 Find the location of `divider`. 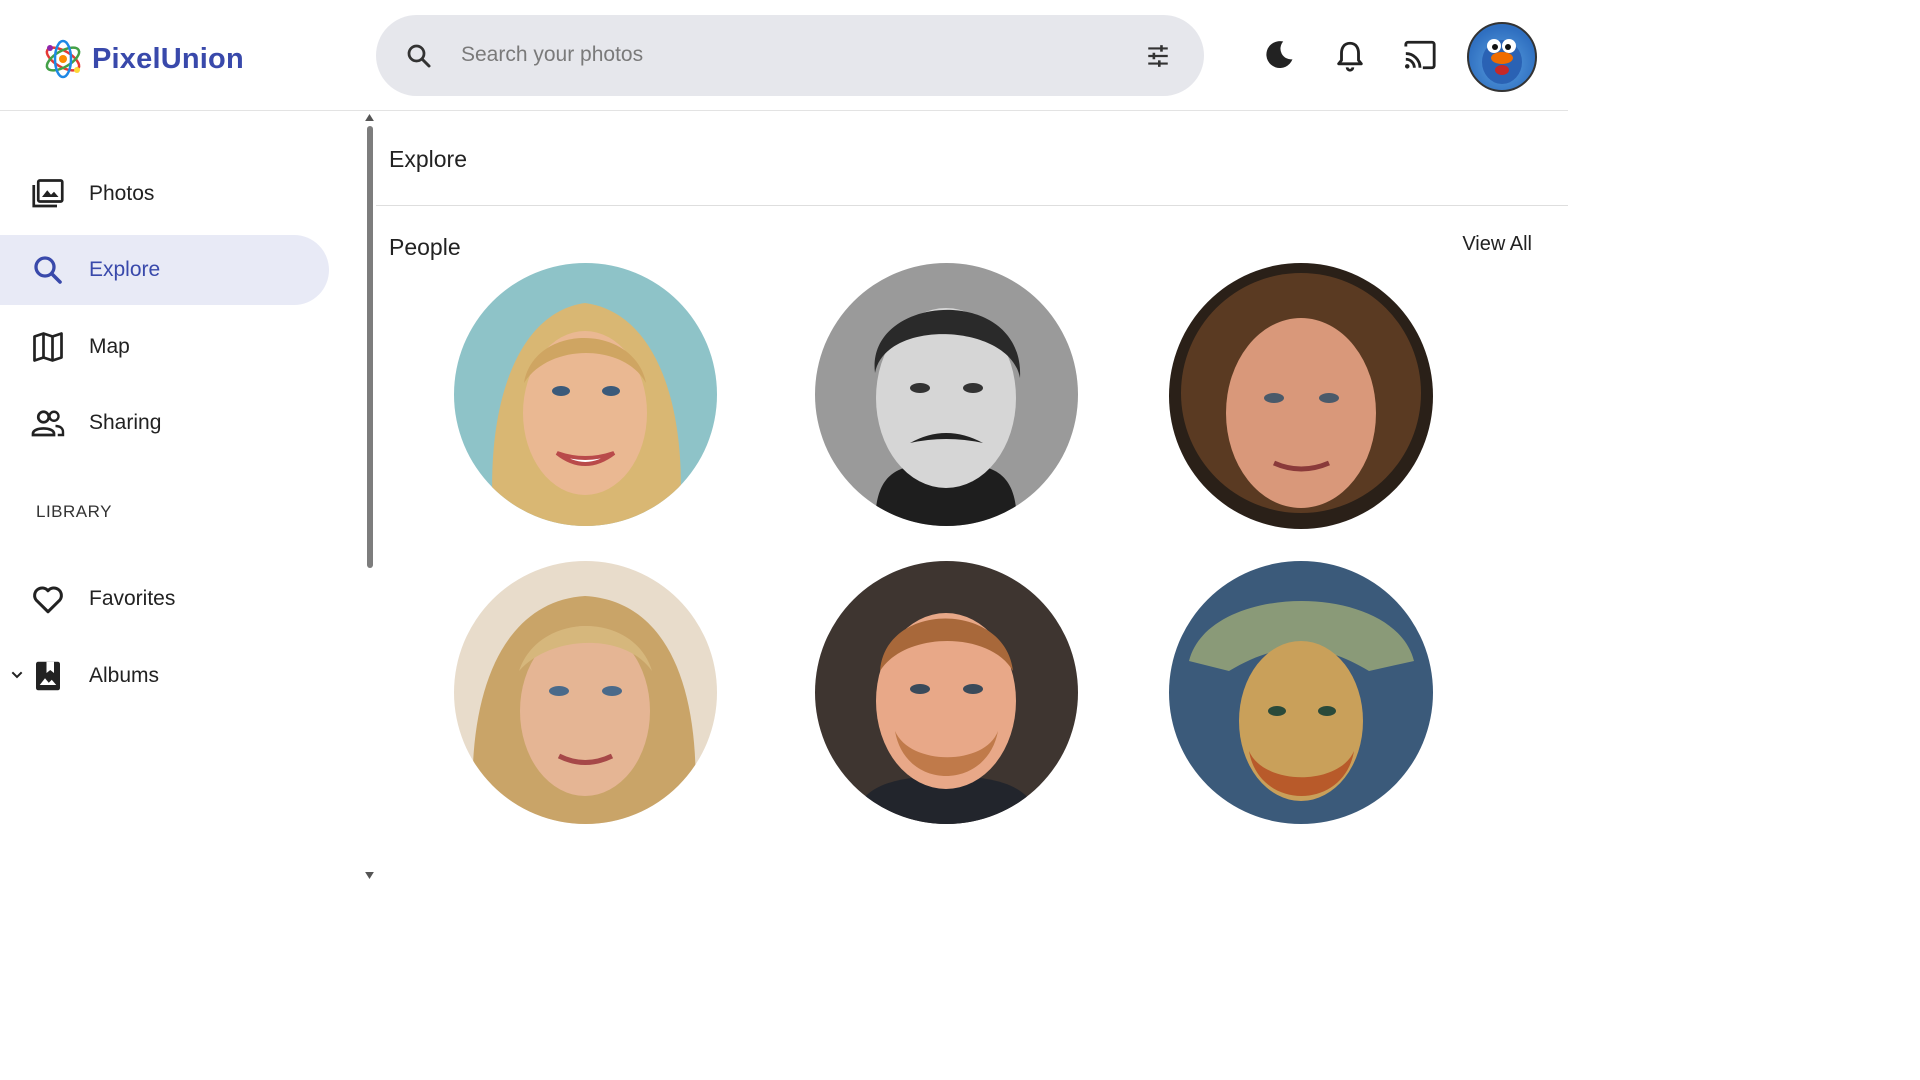

divider is located at coordinates (972, 205).